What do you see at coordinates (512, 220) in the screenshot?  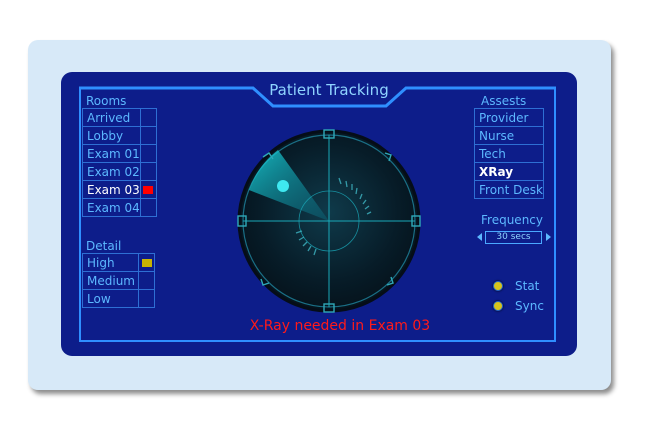 I see `frequency-label: Frequency` at bounding box center [512, 220].